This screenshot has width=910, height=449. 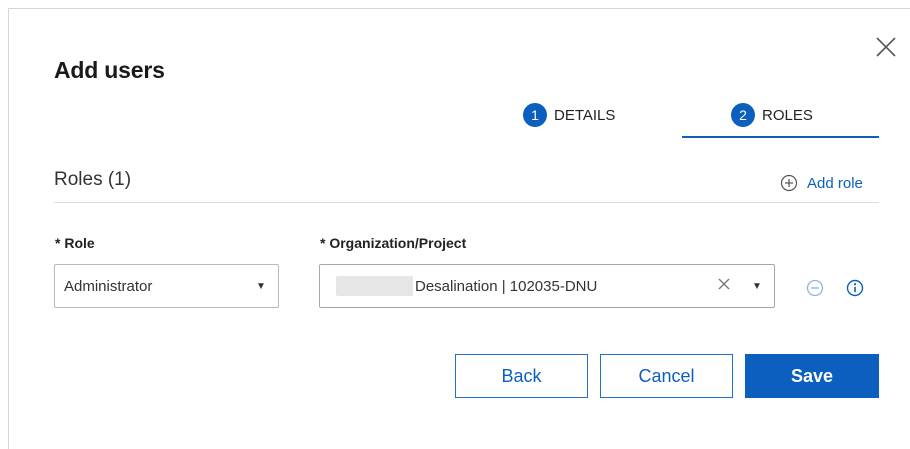 I want to click on remove-role-icon, so click(x=815, y=290).